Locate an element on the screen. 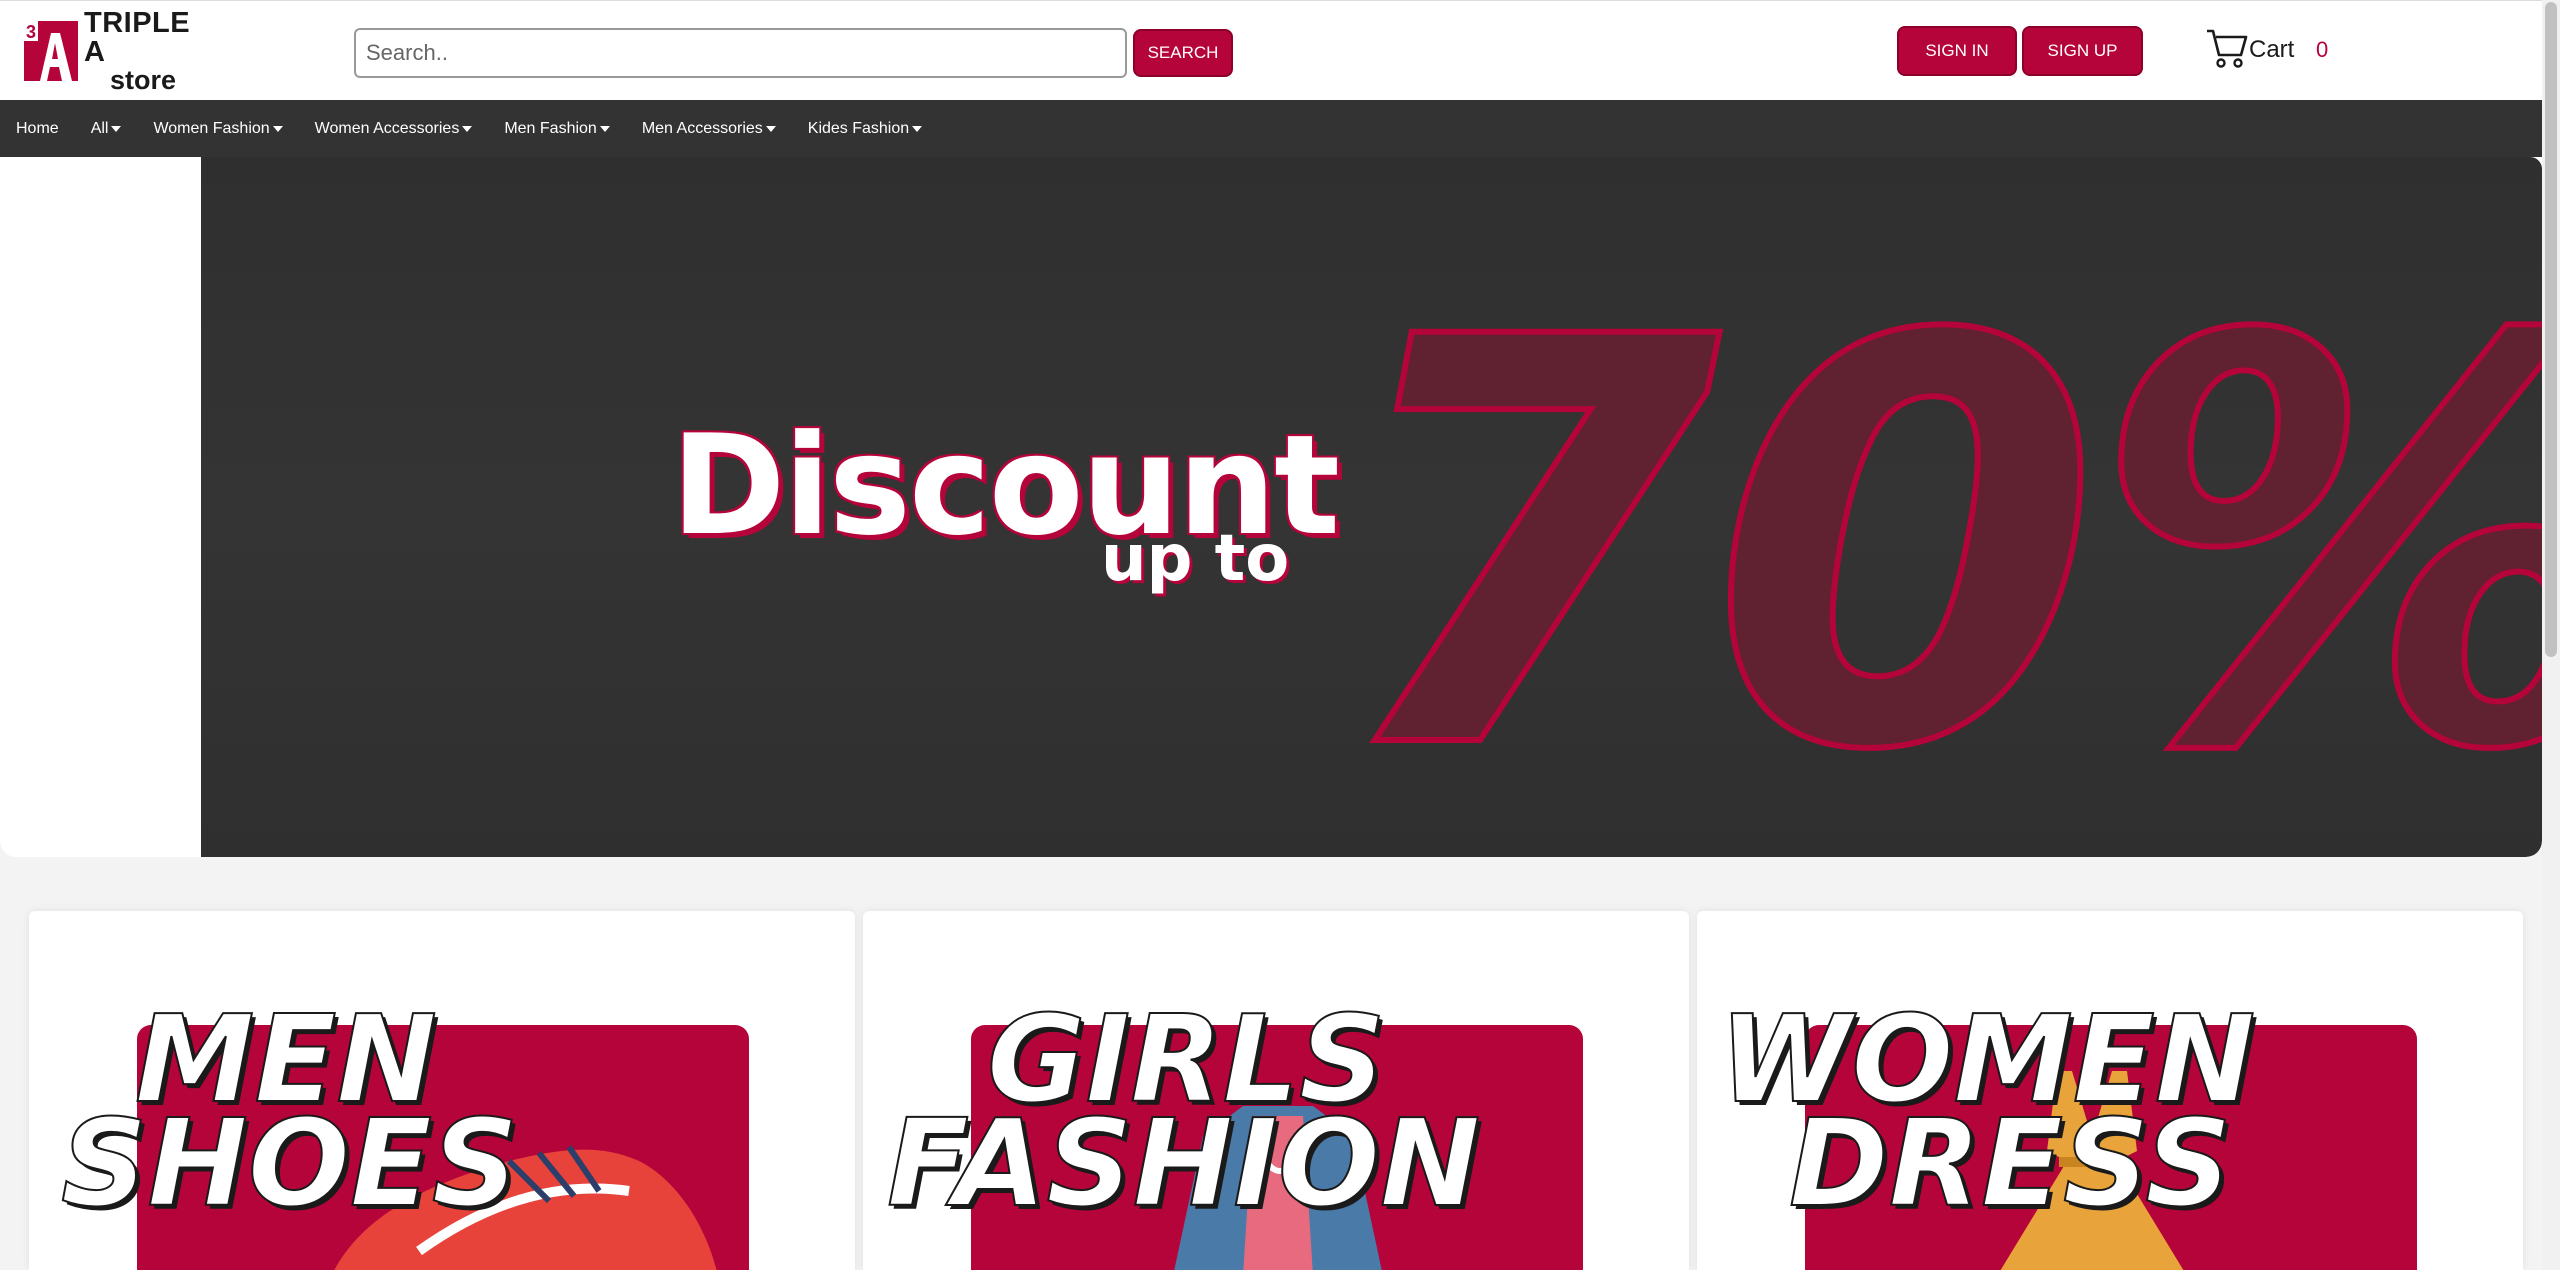 This screenshot has height=1270, width=2560. site-logo: 3 TRIPLE A store is located at coordinates (110, 50).